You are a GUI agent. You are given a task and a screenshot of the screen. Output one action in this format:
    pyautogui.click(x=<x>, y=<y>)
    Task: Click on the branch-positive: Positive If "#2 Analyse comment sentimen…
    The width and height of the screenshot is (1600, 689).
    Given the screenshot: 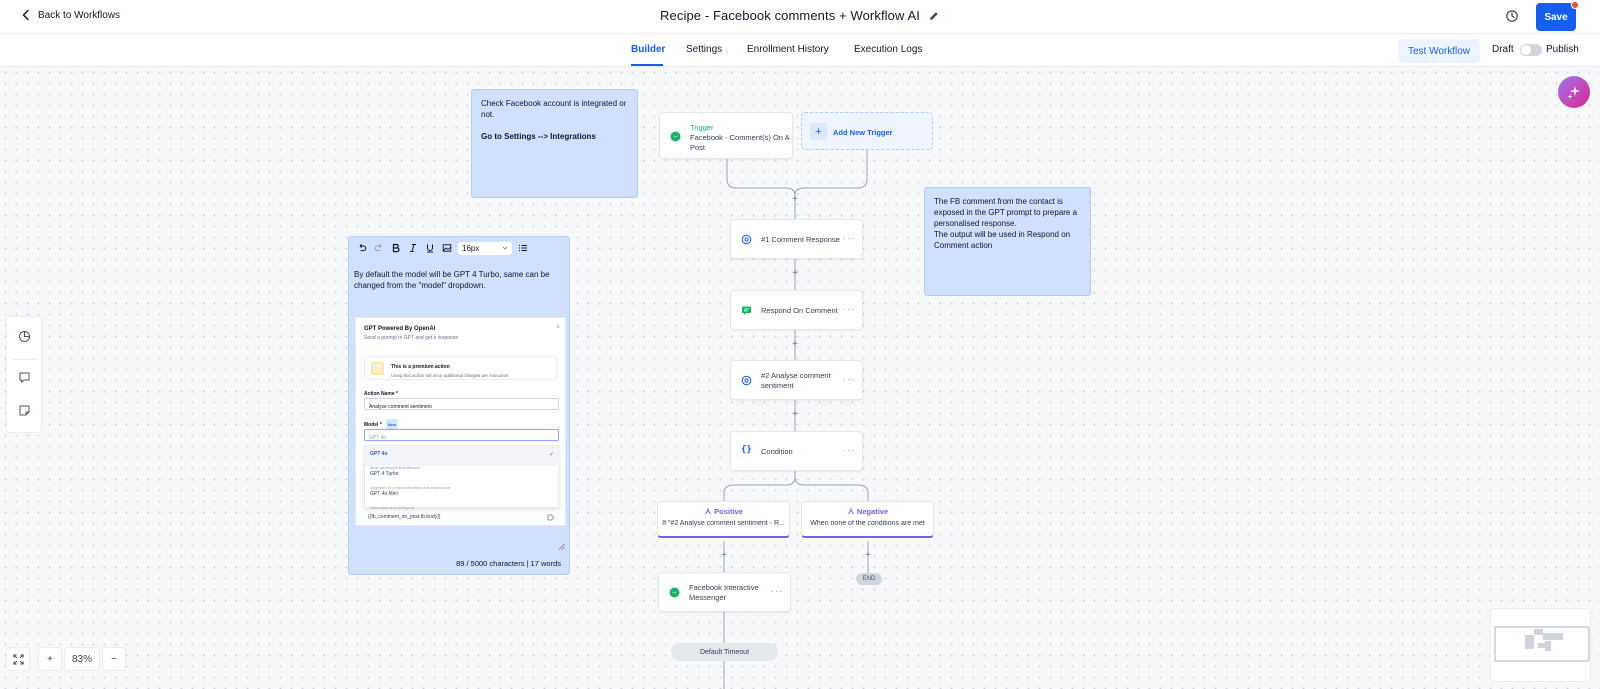 What is the action you would take?
    pyautogui.click(x=723, y=519)
    